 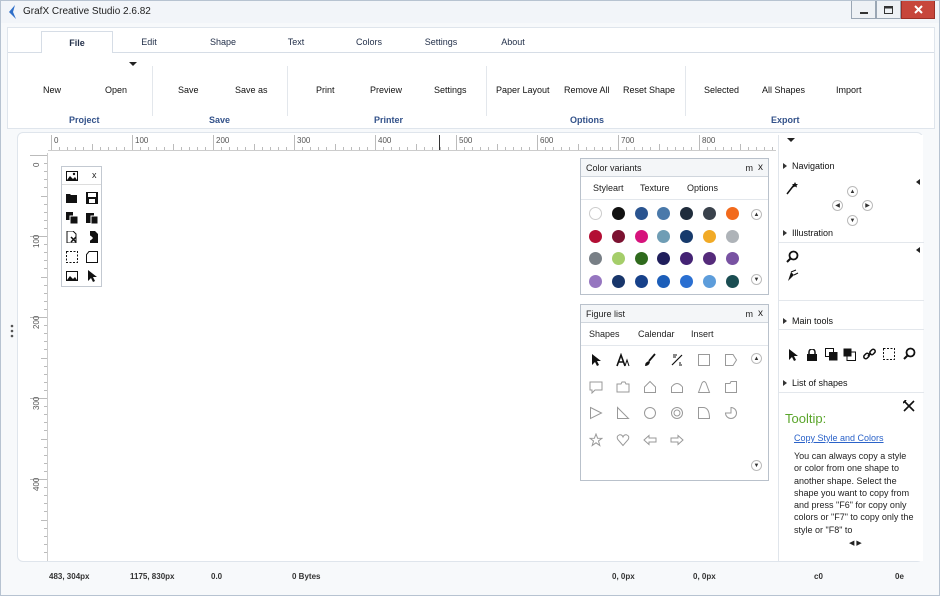 I want to click on save-button: Save, so click(x=188, y=90).